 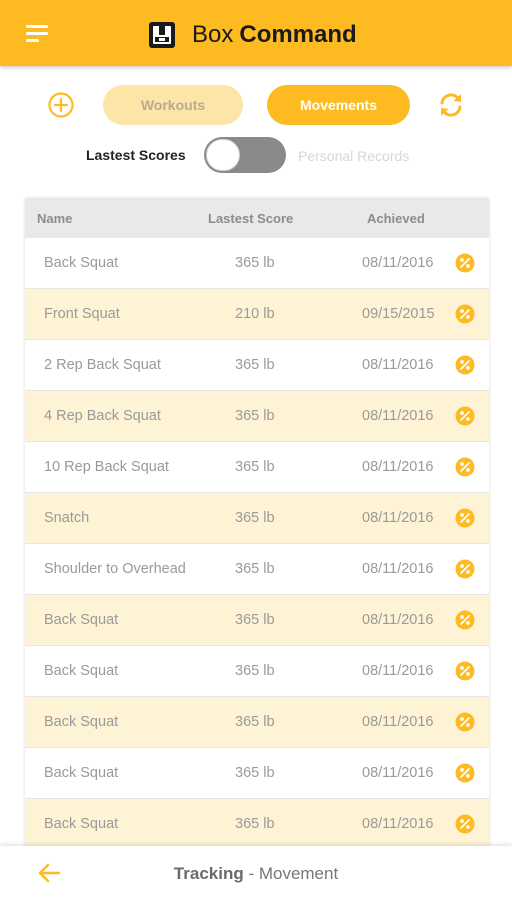 What do you see at coordinates (115, 569) in the screenshot?
I see `movement-name: Shoulder to Overhead` at bounding box center [115, 569].